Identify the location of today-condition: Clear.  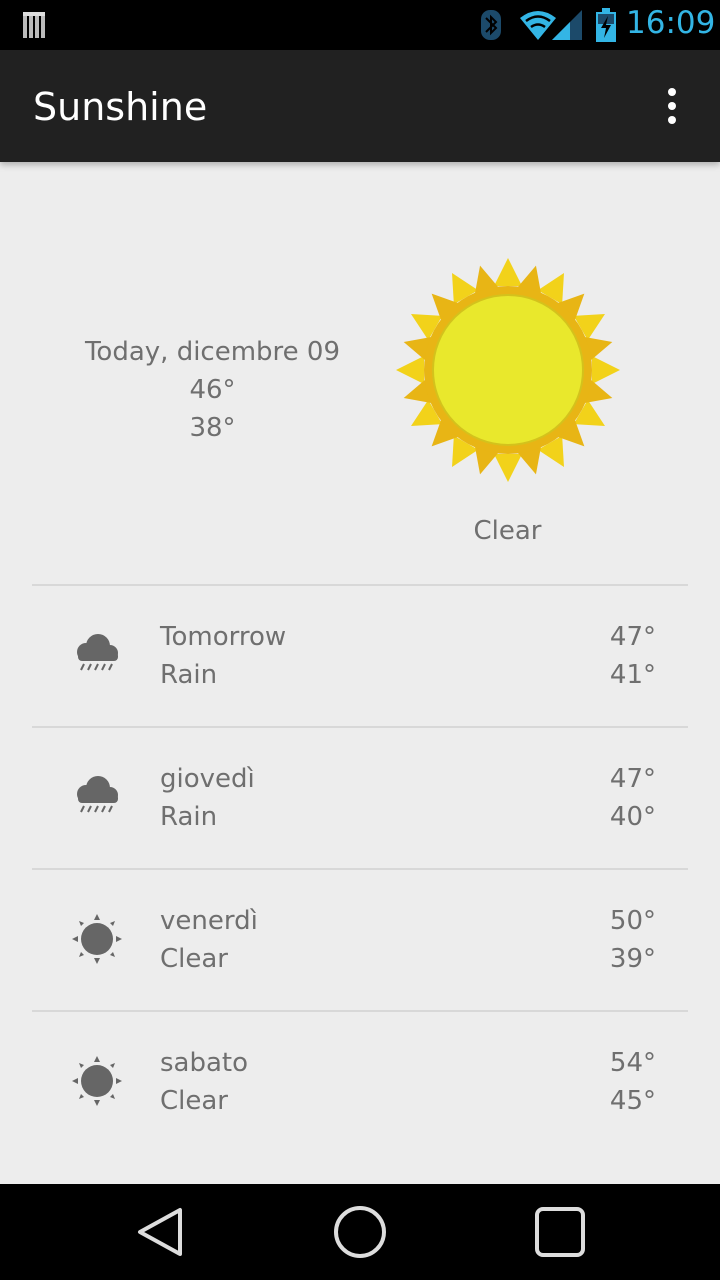
(507, 531).